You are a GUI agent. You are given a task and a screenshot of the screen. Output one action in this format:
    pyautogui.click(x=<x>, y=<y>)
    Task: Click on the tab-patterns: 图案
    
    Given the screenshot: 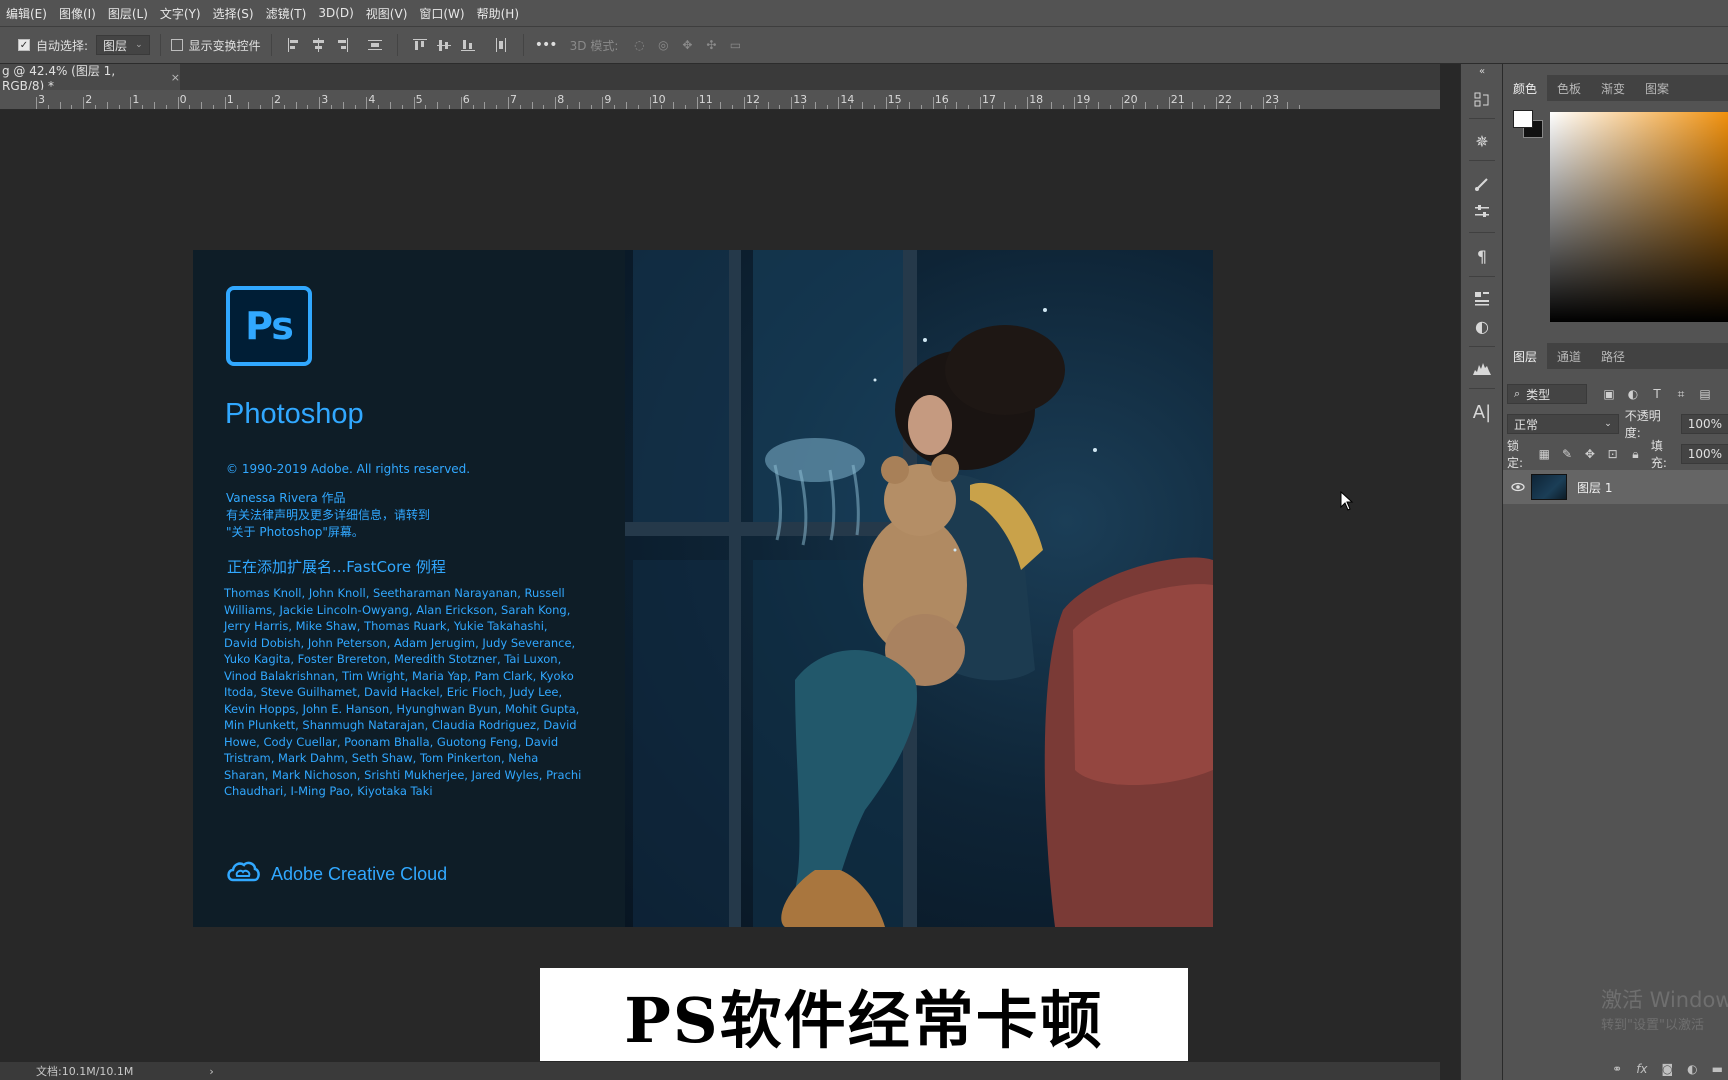 What is the action you would take?
    pyautogui.click(x=1657, y=88)
    